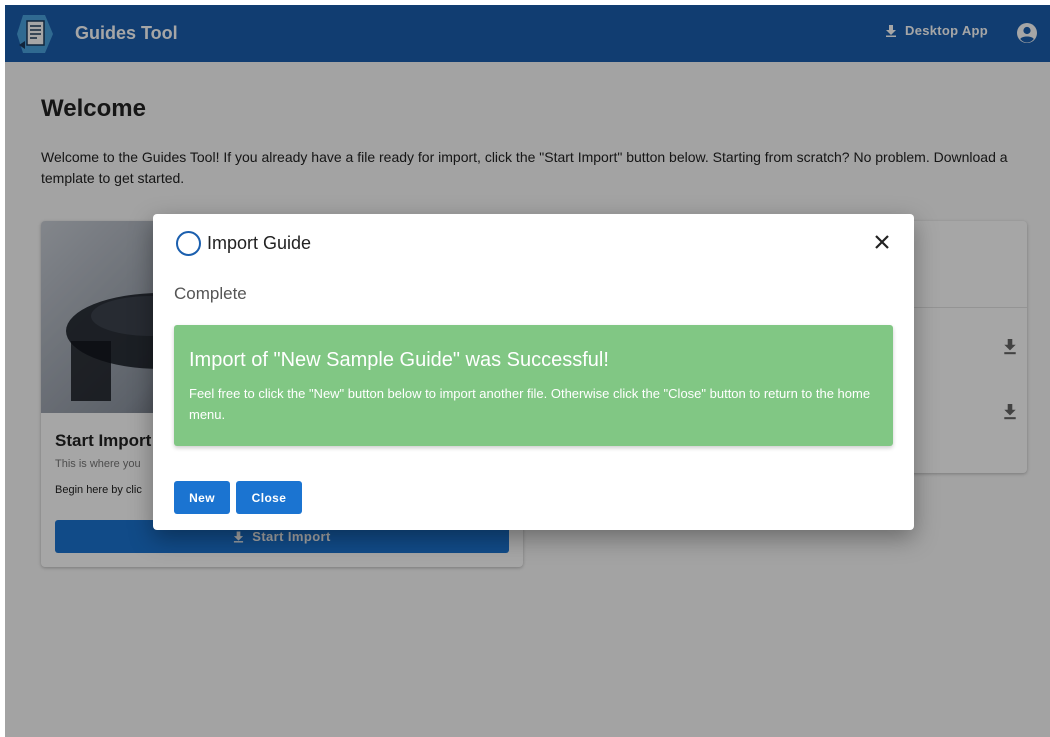 The image size is (1050, 737). Describe the element at coordinates (188, 243) in the screenshot. I see `circle-outline-icon` at that location.